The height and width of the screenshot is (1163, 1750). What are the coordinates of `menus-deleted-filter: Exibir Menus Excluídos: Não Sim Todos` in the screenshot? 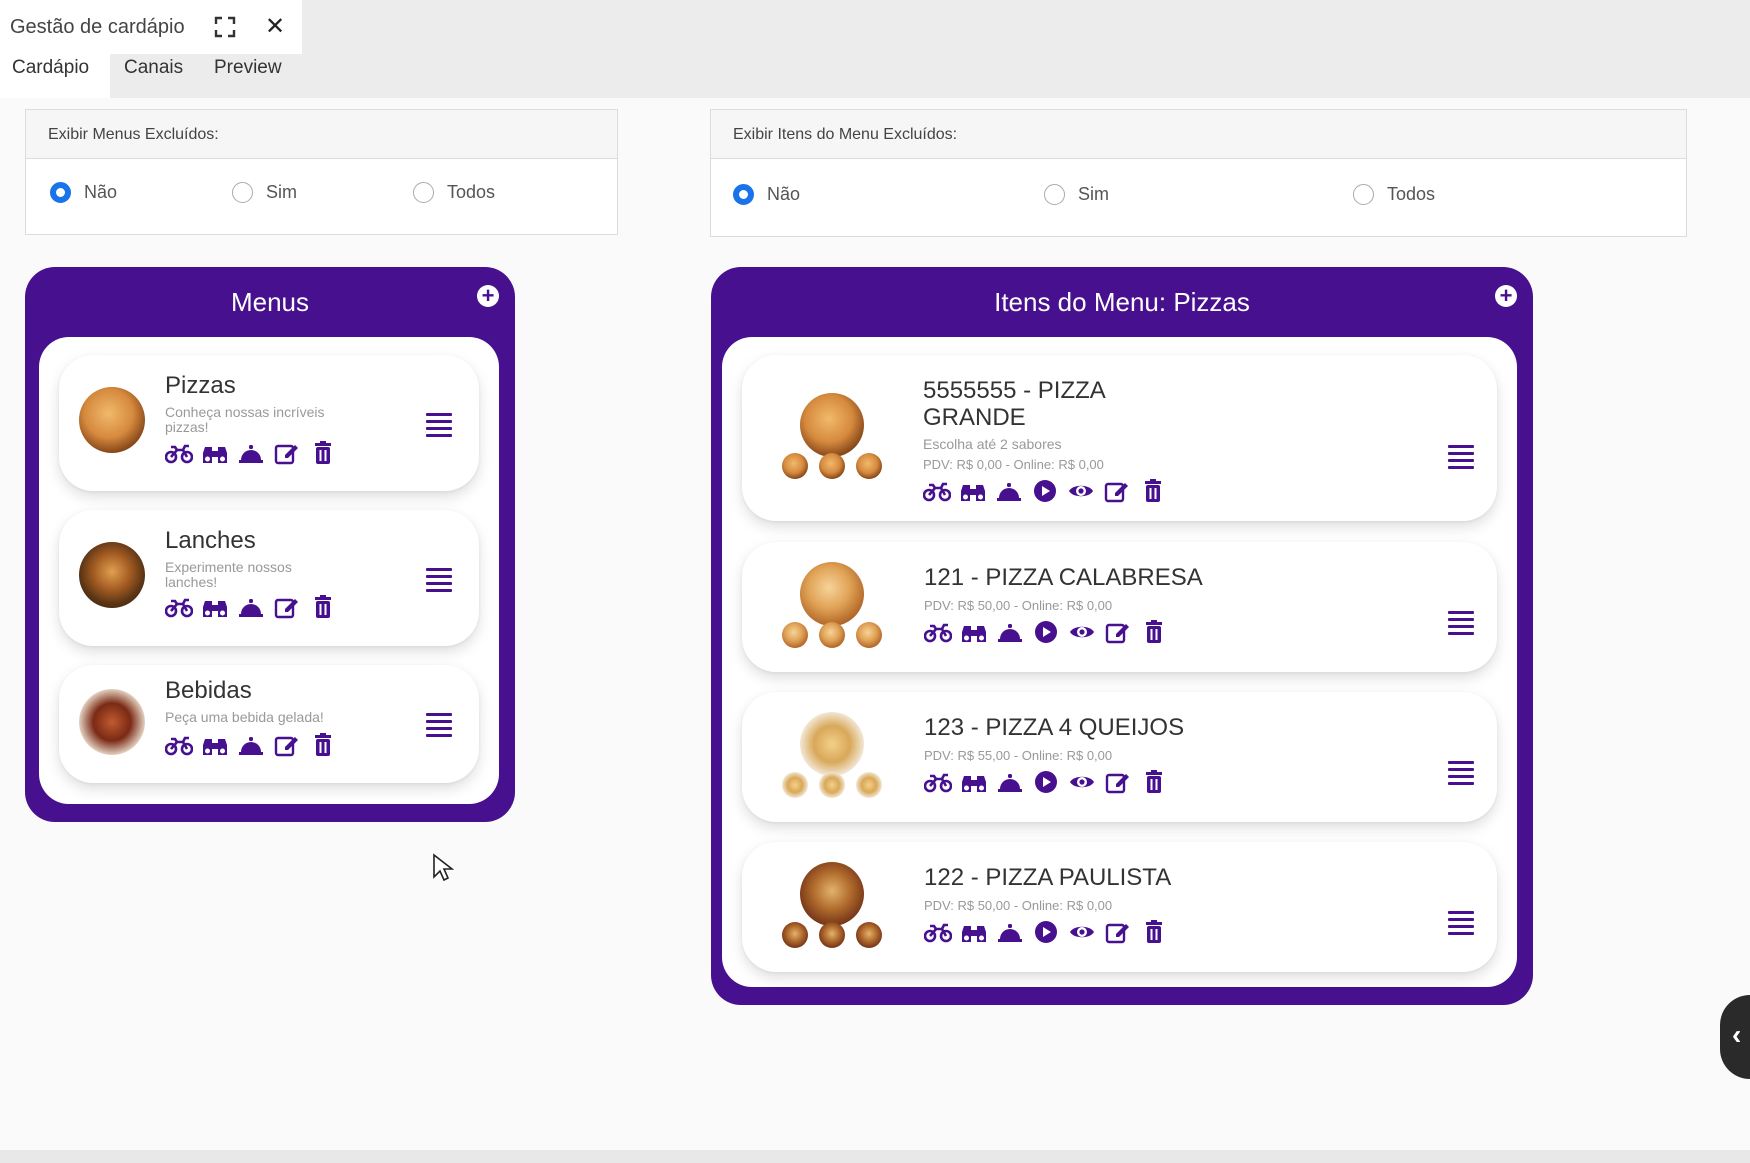 It's located at (321, 172).